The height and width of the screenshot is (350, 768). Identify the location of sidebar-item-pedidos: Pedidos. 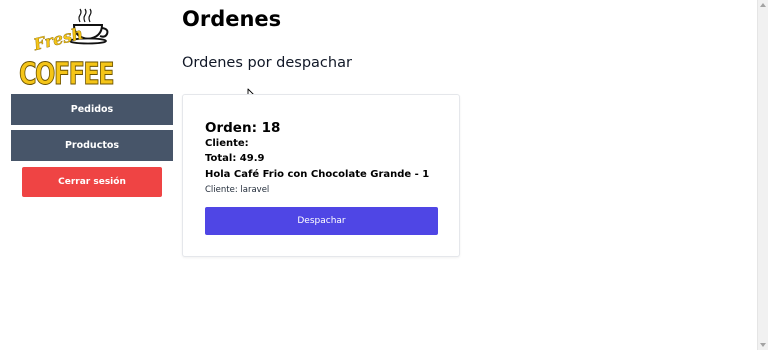
(92, 109).